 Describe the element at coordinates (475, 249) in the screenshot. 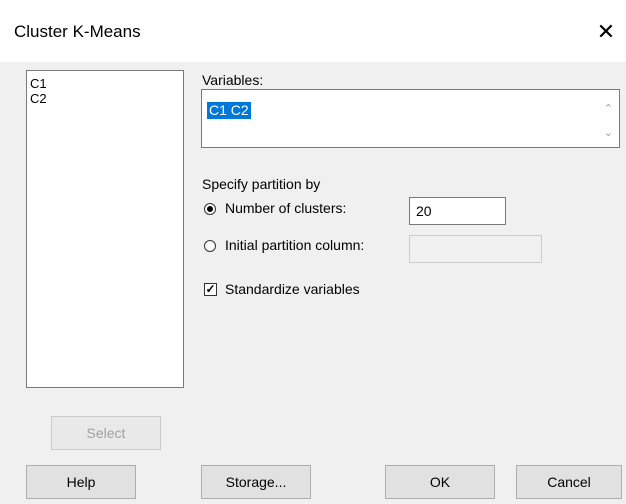

I see `initial-partition-input` at that location.